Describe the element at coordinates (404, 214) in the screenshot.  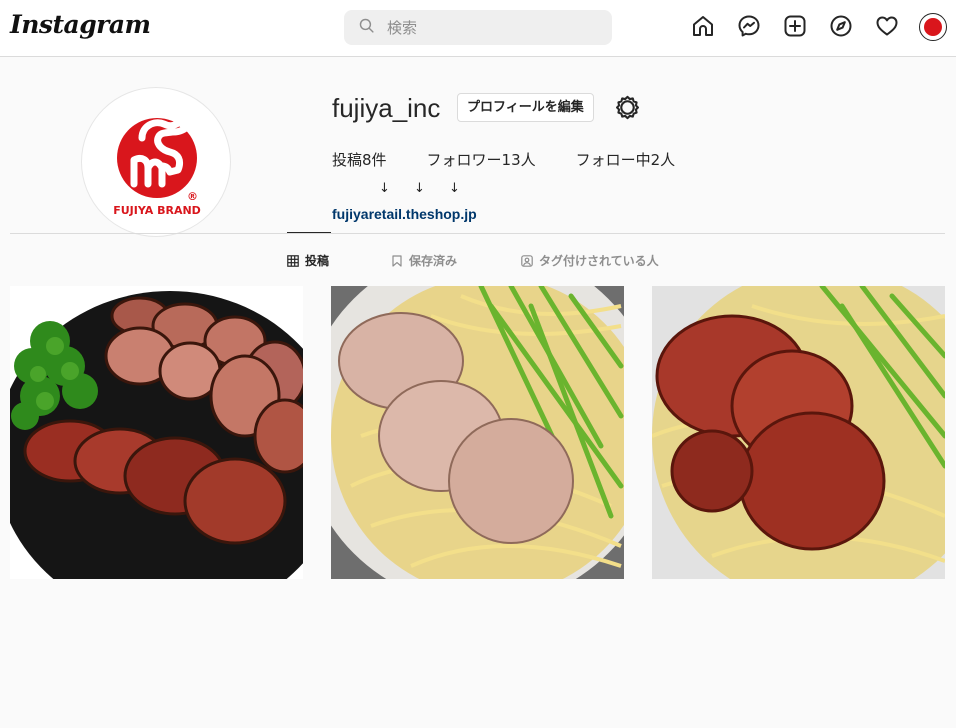
I see `bio-website-link: fujiyaretail.theshop.jp` at that location.